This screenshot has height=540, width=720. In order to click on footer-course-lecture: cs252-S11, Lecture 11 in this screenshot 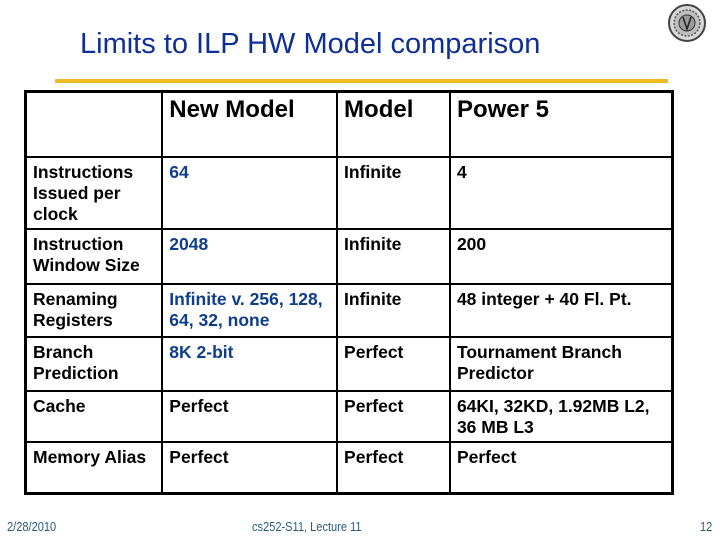, I will do `click(307, 526)`.